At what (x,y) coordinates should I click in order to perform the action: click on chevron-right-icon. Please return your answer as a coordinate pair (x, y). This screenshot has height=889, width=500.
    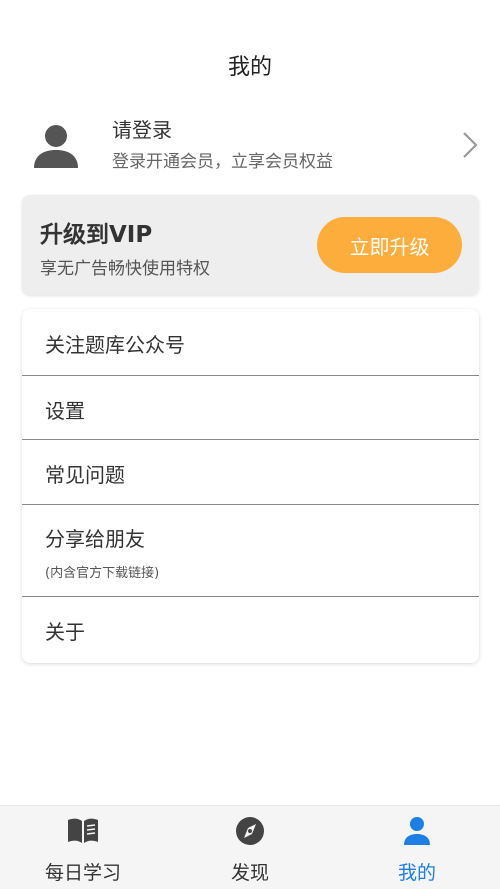
    Looking at the image, I should click on (470, 145).